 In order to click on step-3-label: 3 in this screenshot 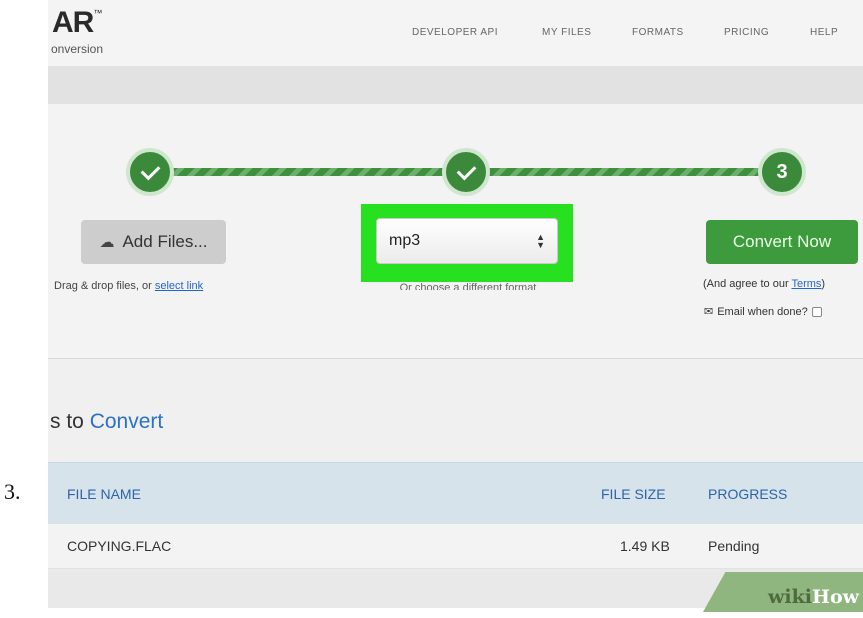, I will do `click(782, 171)`.